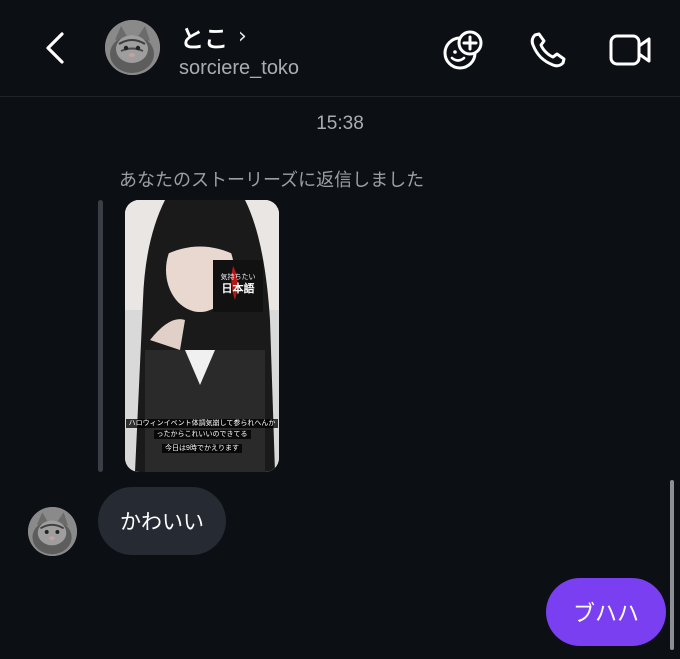  Describe the element at coordinates (630, 50) in the screenshot. I see `video-camera-icon` at that location.